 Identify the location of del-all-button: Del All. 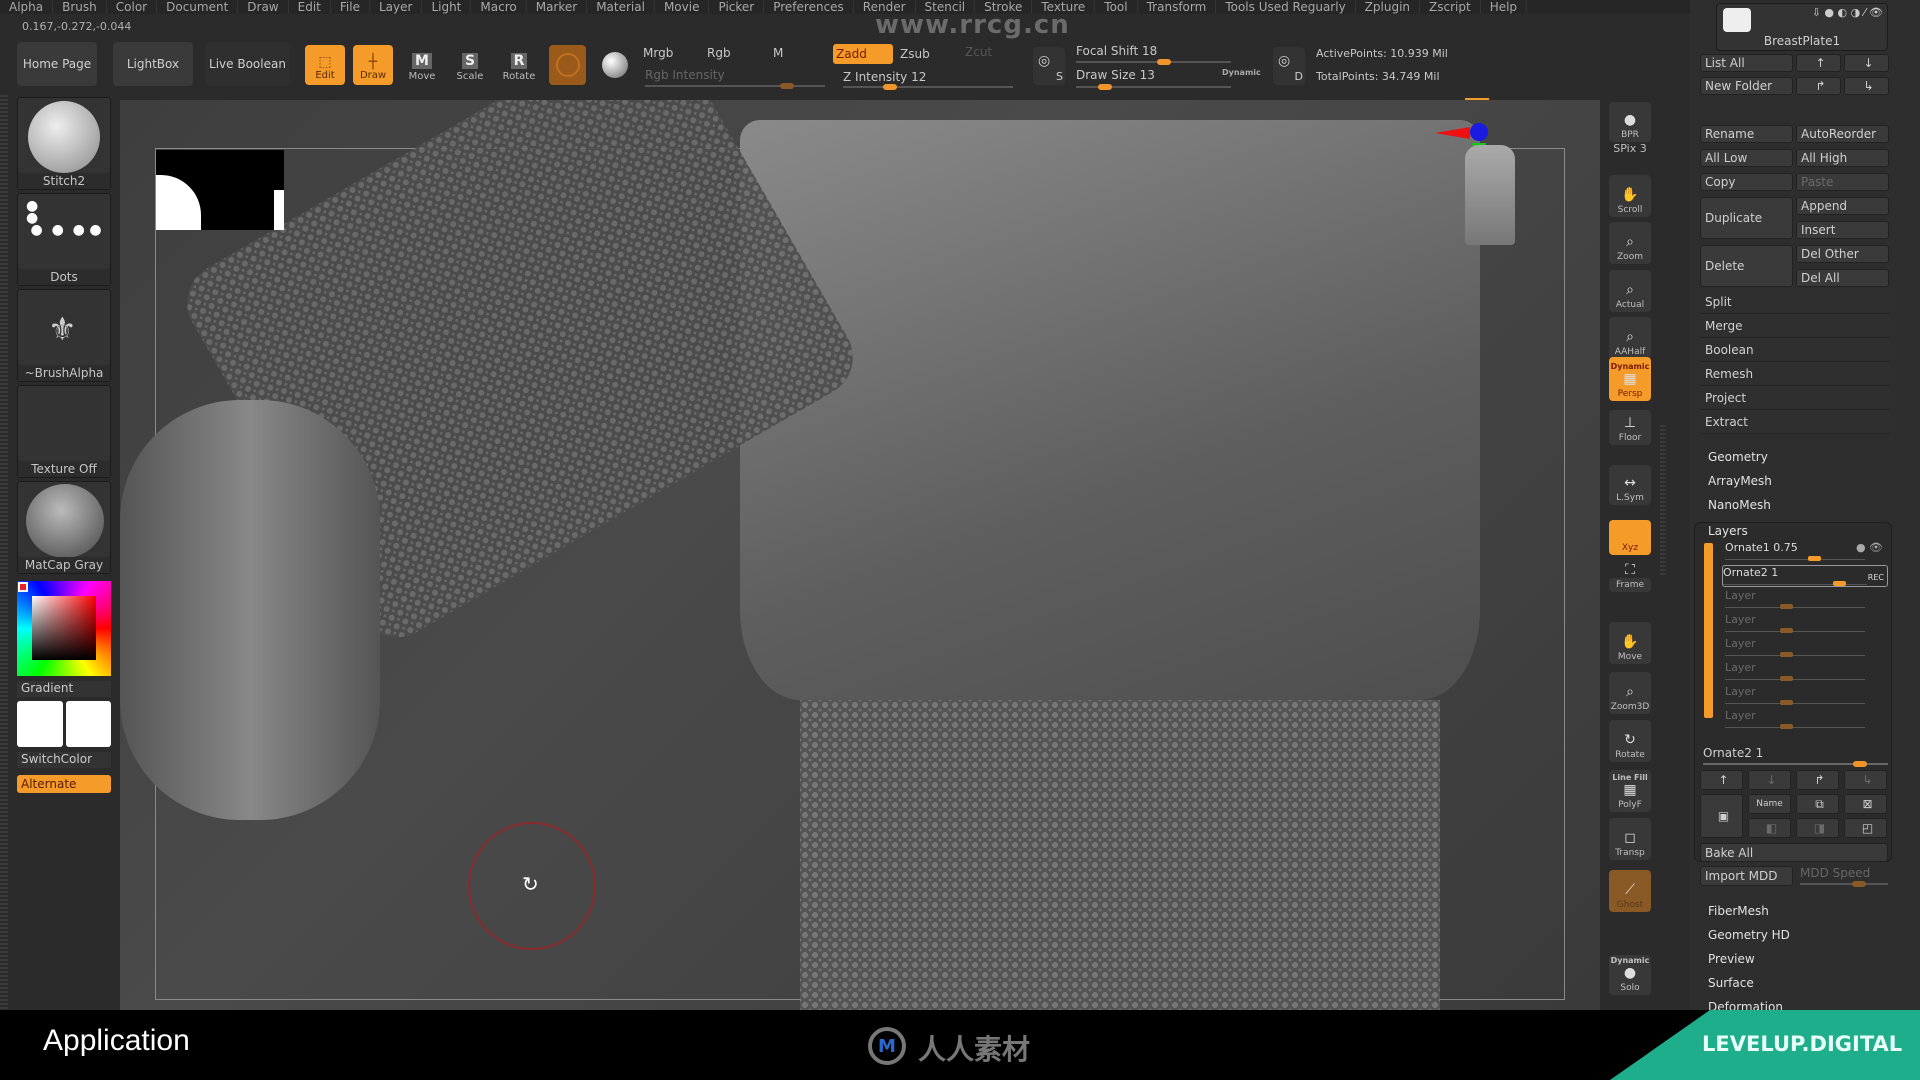
(1842, 278).